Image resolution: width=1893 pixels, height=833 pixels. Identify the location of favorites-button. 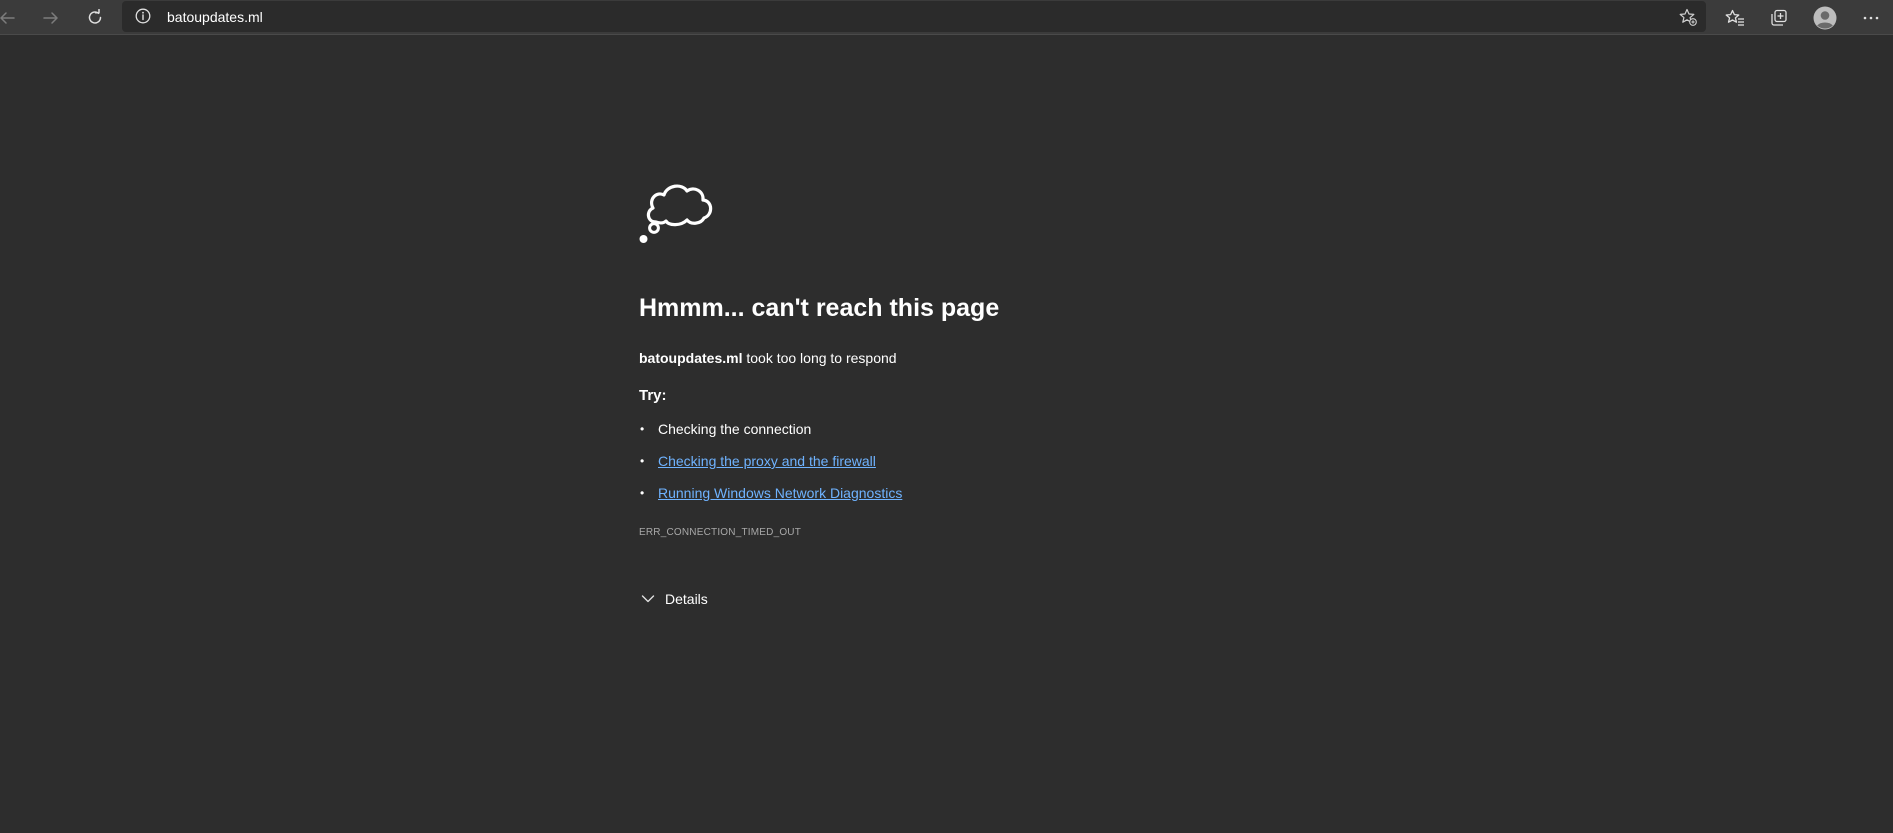
(1735, 18).